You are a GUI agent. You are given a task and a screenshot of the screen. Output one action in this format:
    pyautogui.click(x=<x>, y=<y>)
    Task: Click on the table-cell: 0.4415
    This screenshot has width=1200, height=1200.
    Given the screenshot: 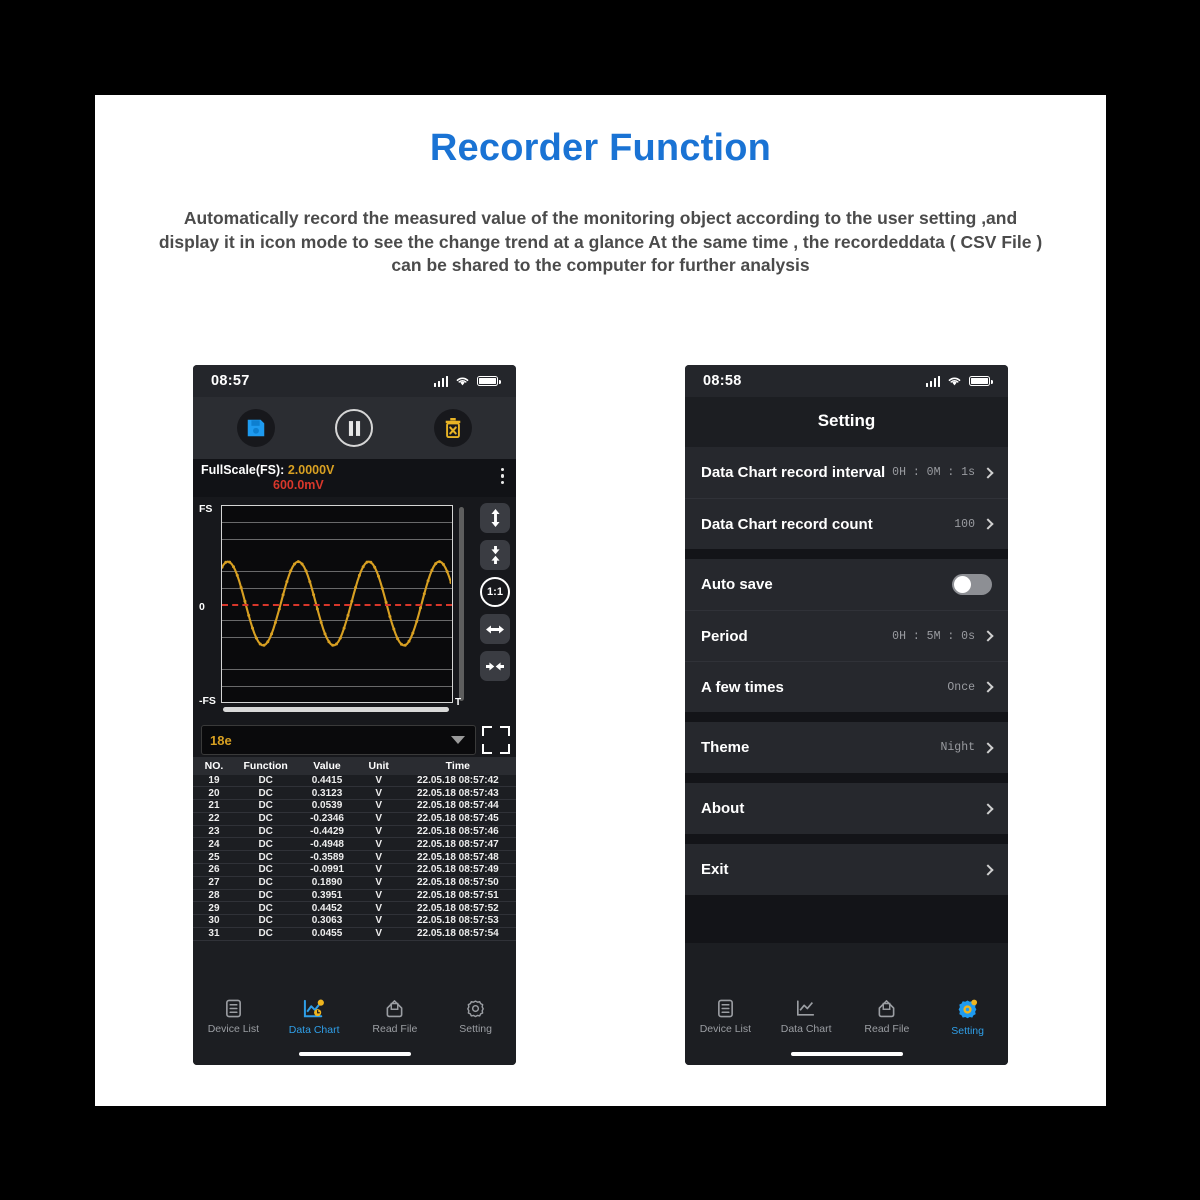 What is the action you would take?
    pyautogui.click(x=327, y=781)
    